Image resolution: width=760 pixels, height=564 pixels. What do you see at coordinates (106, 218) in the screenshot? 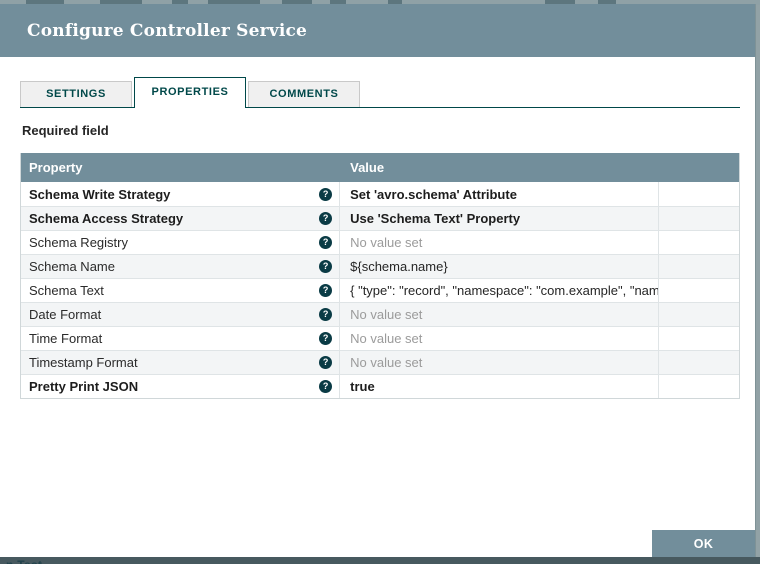
I see `property-name: Schema Access Strategy` at bounding box center [106, 218].